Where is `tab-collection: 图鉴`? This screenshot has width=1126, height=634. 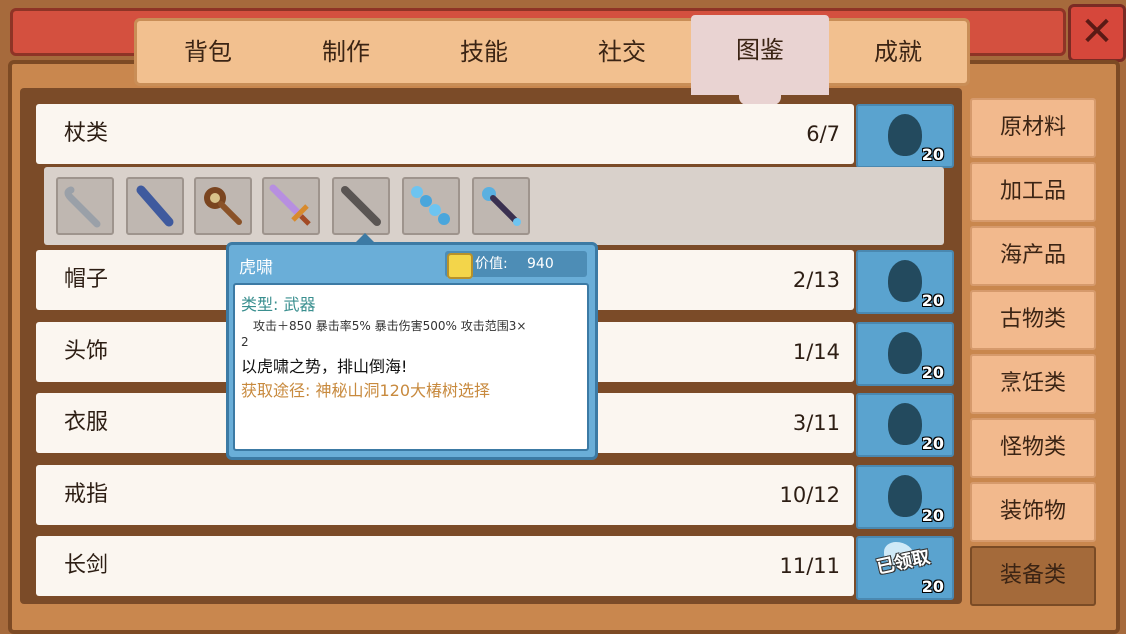 tab-collection: 图鉴 is located at coordinates (760, 60).